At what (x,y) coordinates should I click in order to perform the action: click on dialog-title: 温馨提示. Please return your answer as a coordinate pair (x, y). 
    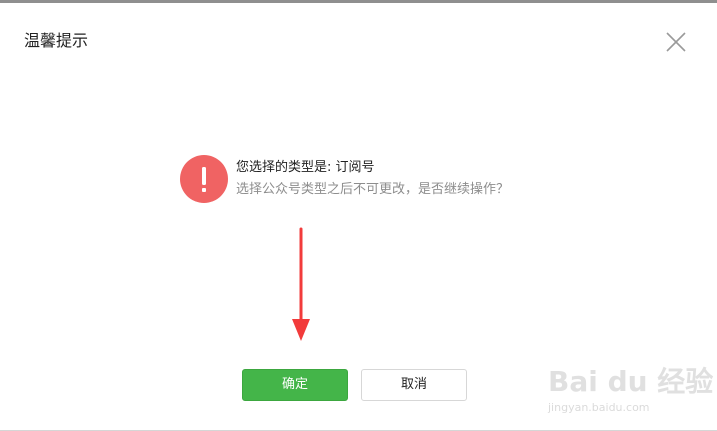
    Looking at the image, I should click on (56, 40).